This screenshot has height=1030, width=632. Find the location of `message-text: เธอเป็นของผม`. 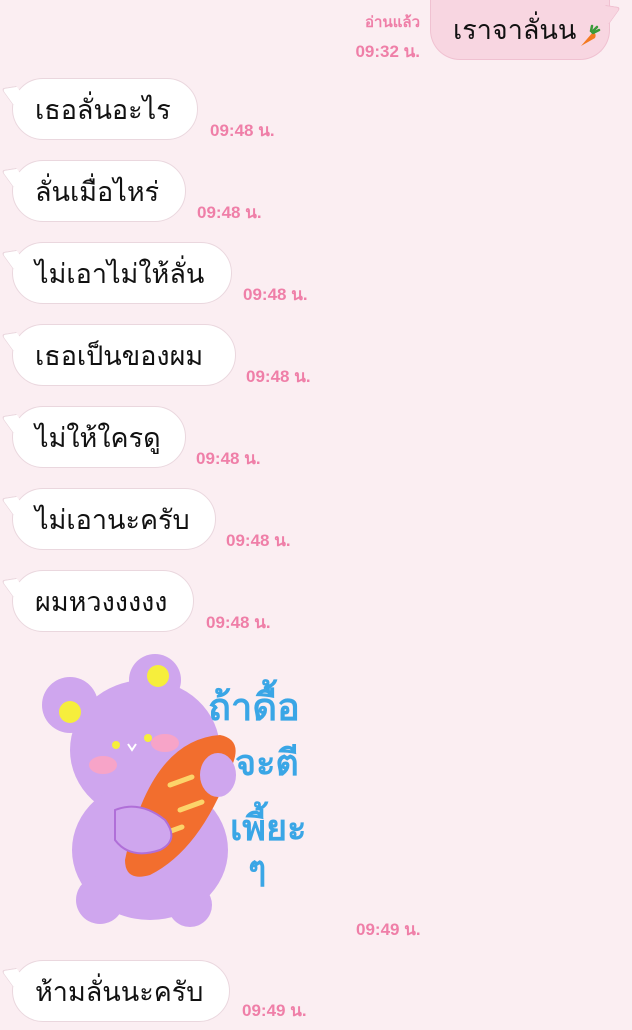

message-text: เธอเป็นของผม is located at coordinates (119, 356).